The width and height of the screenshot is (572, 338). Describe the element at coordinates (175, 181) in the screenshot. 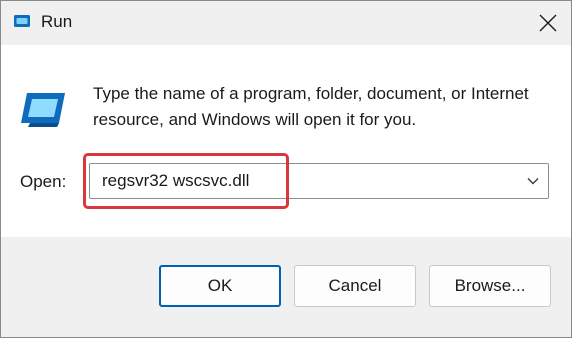

I see `open-input: regsvr32 wscsvc.dll` at that location.